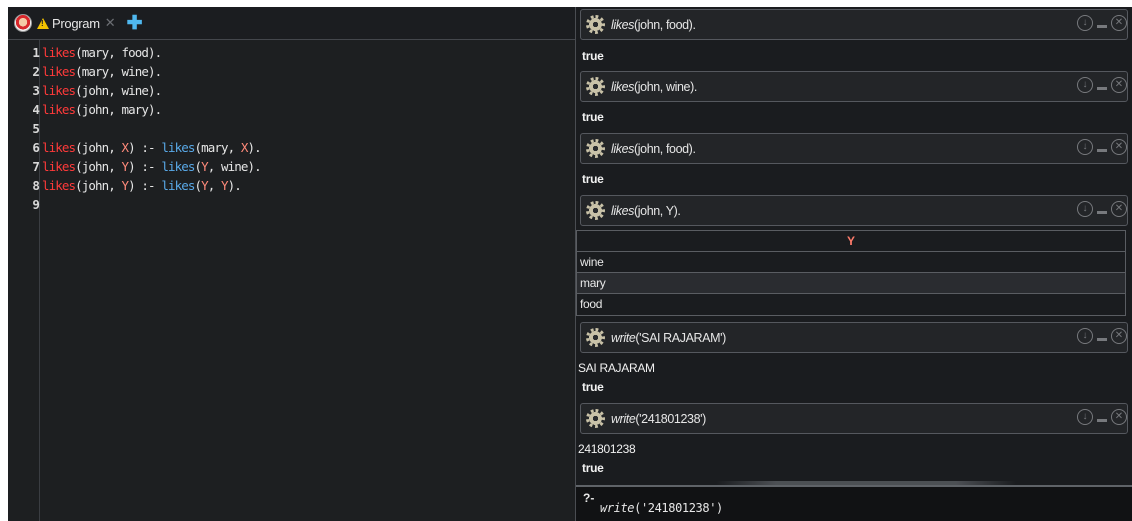 The height and width of the screenshot is (521, 1132). Describe the element at coordinates (291, 109) in the screenshot. I see `code-line: 4 likes(john, mary).` at that location.